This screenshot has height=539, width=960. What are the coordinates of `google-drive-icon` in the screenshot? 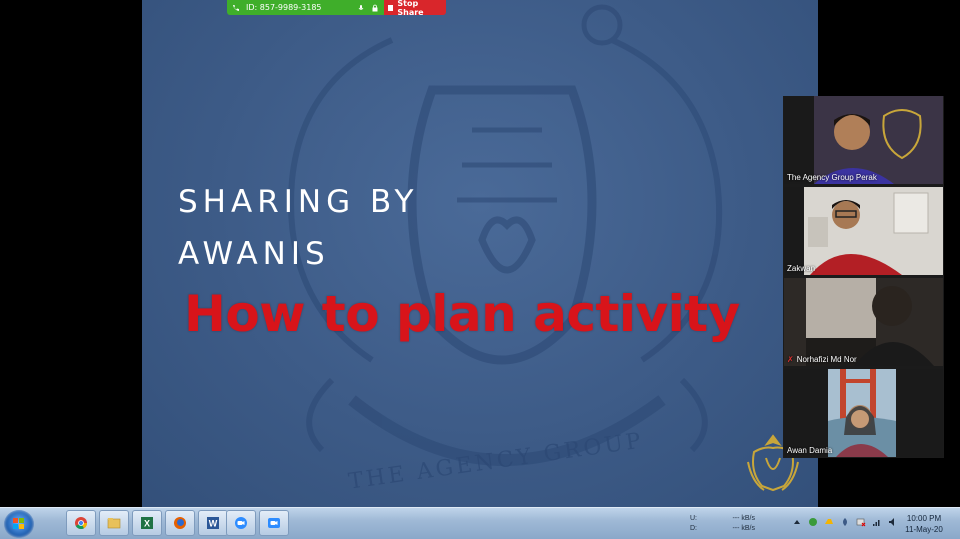 It's located at (829, 522).